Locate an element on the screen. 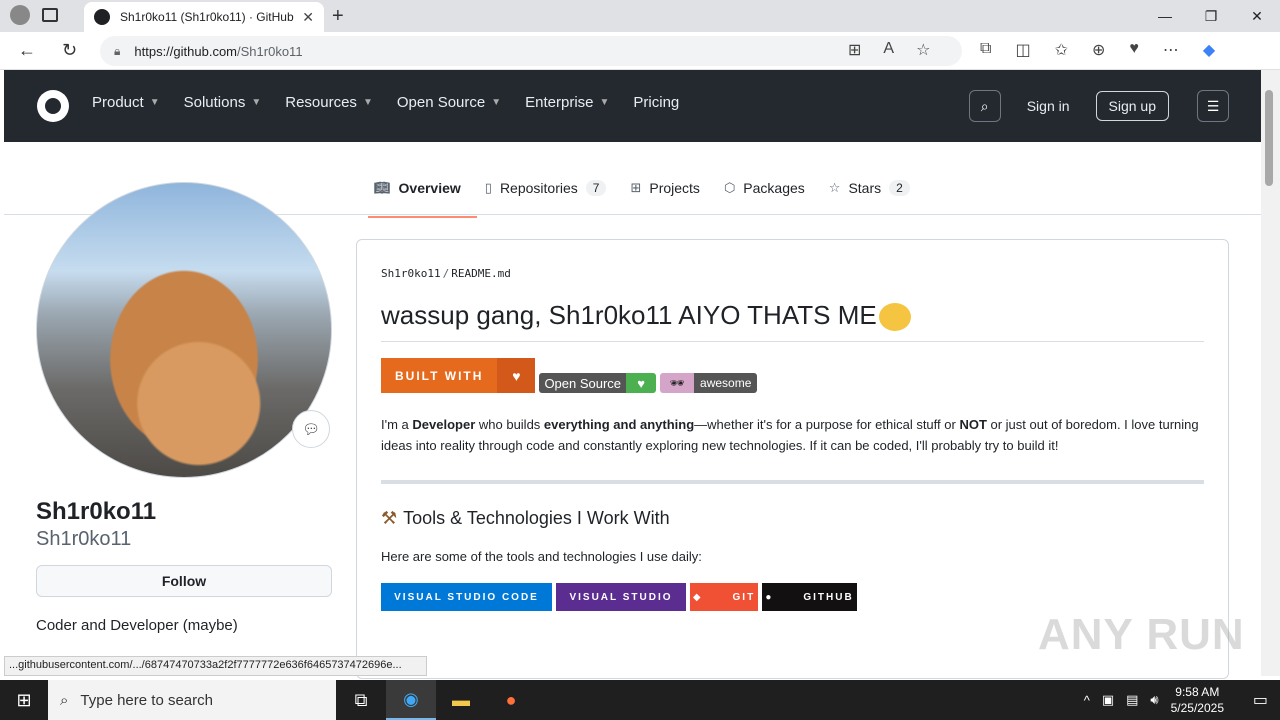  tab-repositories: ▯ Repositories 7 is located at coordinates (546, 194).